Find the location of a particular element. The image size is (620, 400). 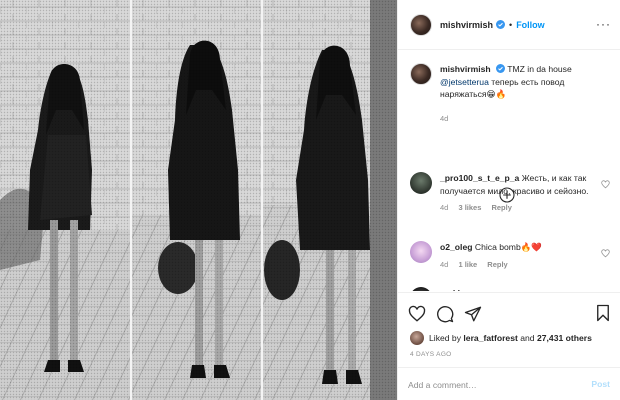

likes-and: and is located at coordinates (527, 338).